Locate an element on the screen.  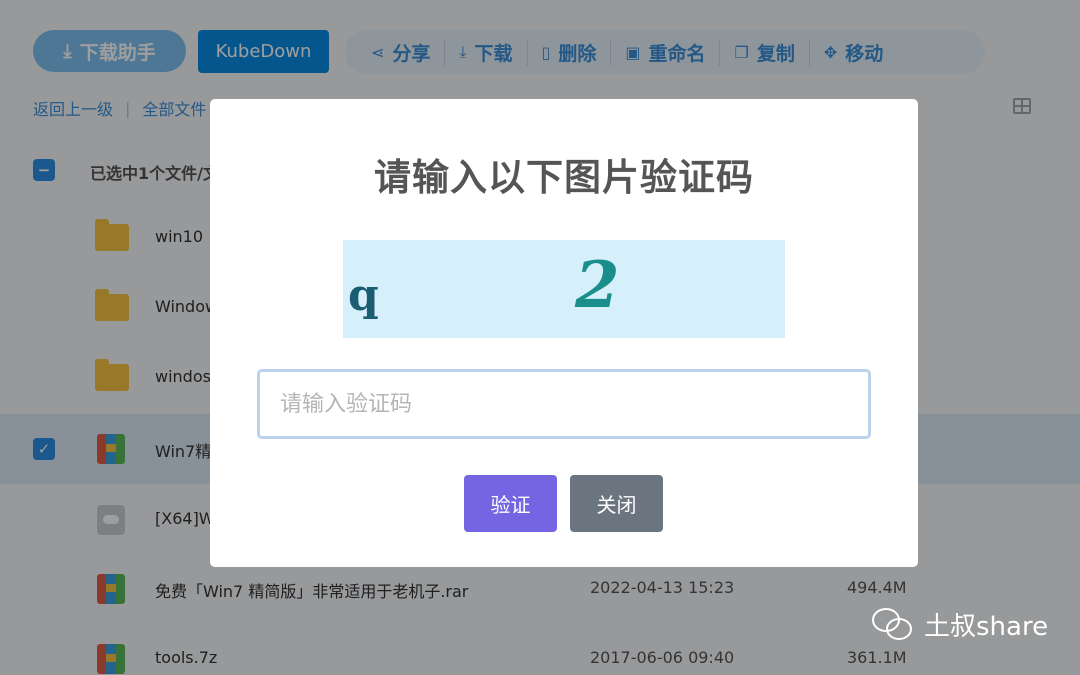
watermark: 土叔share is located at coordinates (960, 624).